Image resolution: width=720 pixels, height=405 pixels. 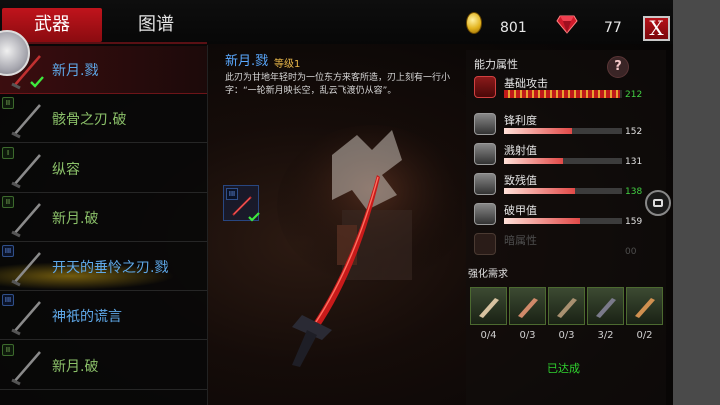 I want to click on toggle-icon, so click(x=658, y=203).